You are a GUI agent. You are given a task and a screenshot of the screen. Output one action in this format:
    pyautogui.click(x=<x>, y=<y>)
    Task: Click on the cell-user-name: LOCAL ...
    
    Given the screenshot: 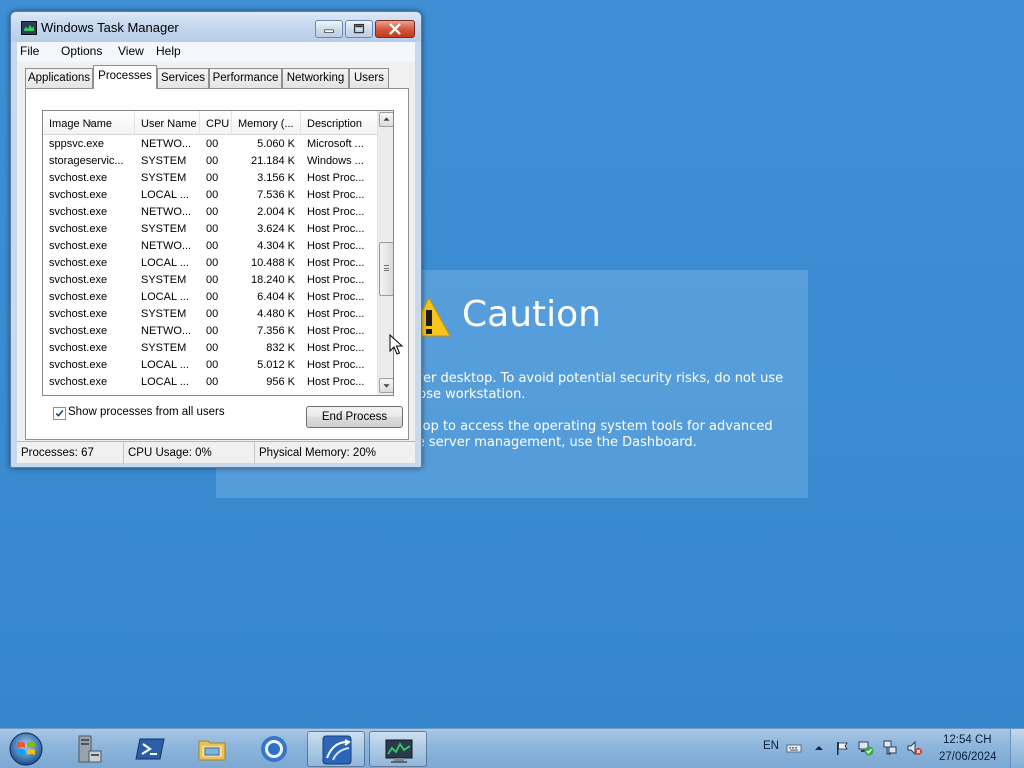 What is the action you would take?
    pyautogui.click(x=165, y=263)
    